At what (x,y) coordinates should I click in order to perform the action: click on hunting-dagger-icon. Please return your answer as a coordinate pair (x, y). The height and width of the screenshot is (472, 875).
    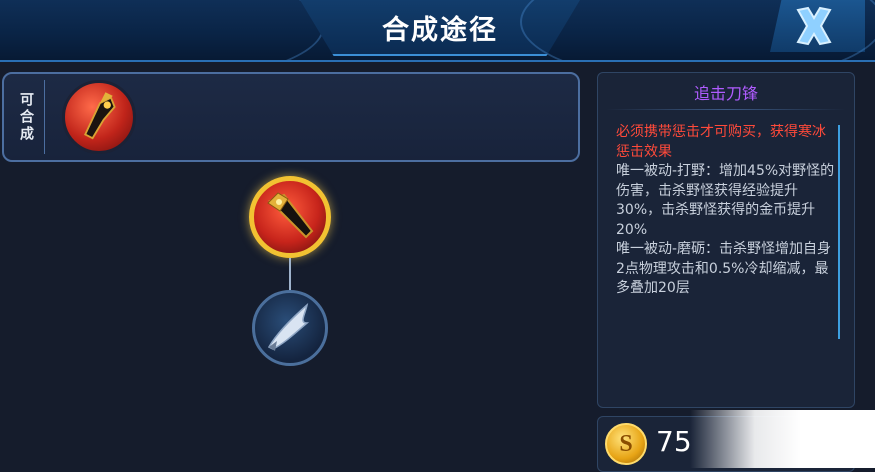
    Looking at the image, I should click on (288, 326).